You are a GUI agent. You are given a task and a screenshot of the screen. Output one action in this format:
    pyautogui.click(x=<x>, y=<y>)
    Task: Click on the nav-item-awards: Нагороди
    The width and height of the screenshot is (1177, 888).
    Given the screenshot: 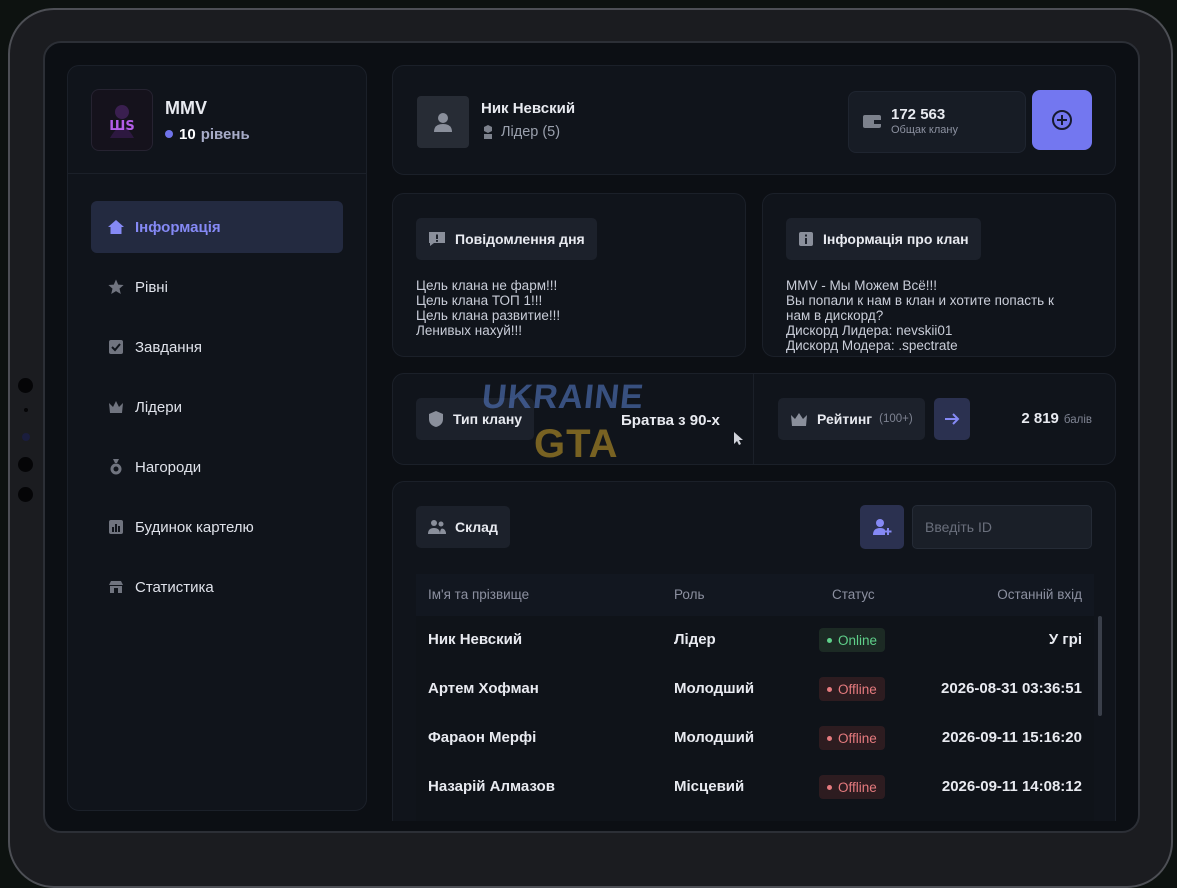 What is the action you would take?
    pyautogui.click(x=217, y=467)
    